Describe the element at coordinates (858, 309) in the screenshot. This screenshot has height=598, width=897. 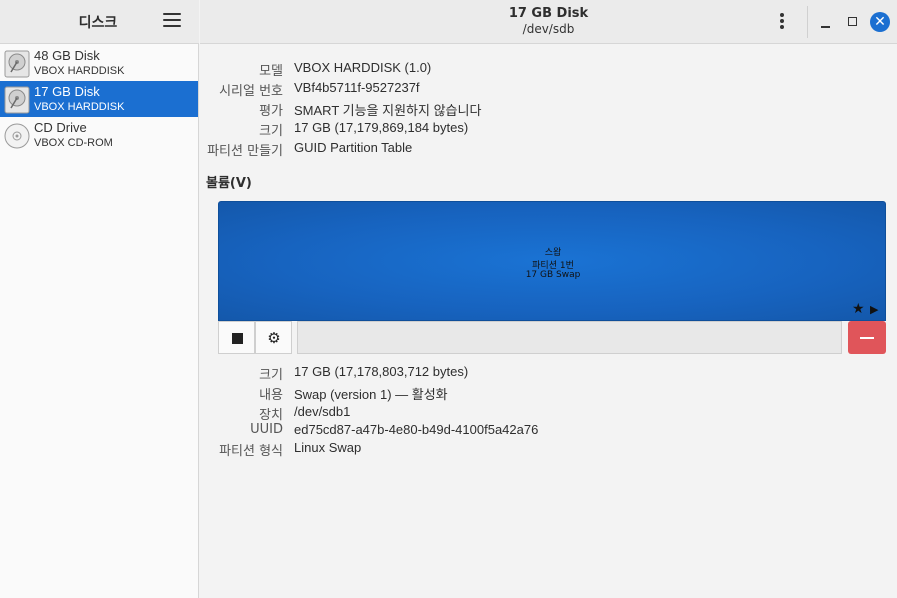
I see `star-icon: ★` at that location.